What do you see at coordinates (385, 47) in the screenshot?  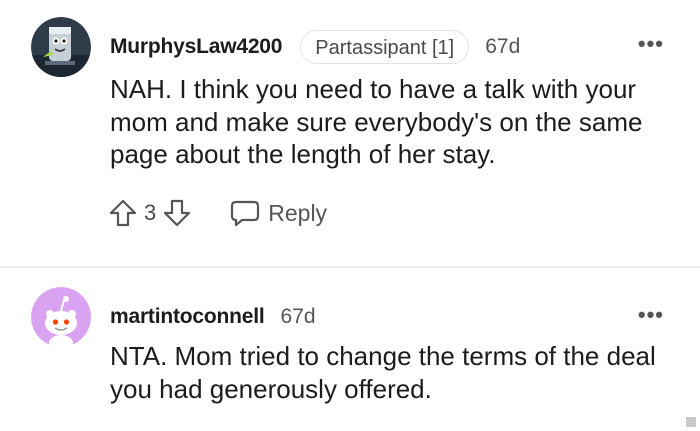 I see `user-flair: Partassipant [1]` at bounding box center [385, 47].